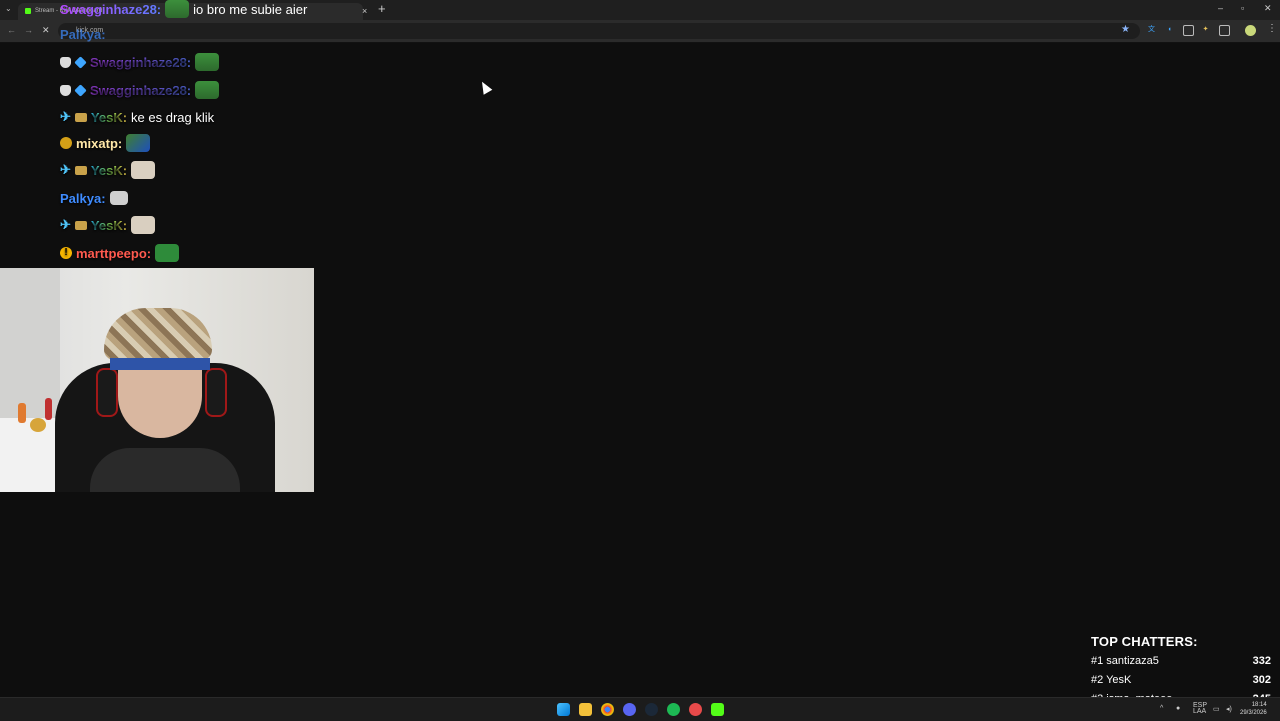 This screenshot has height=721, width=1280. I want to click on frog-emote-icon, so click(138, 143).